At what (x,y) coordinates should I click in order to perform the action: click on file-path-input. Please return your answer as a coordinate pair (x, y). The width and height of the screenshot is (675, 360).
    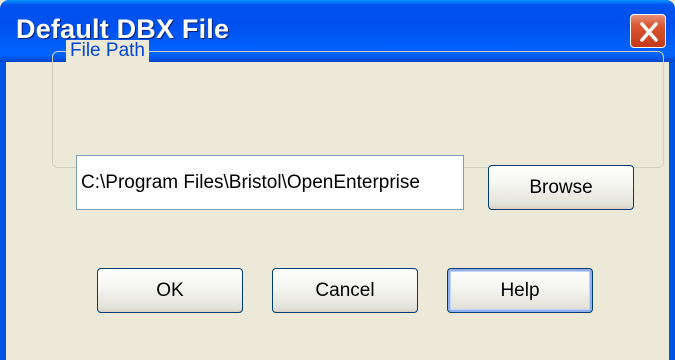
    Looking at the image, I should click on (270, 182).